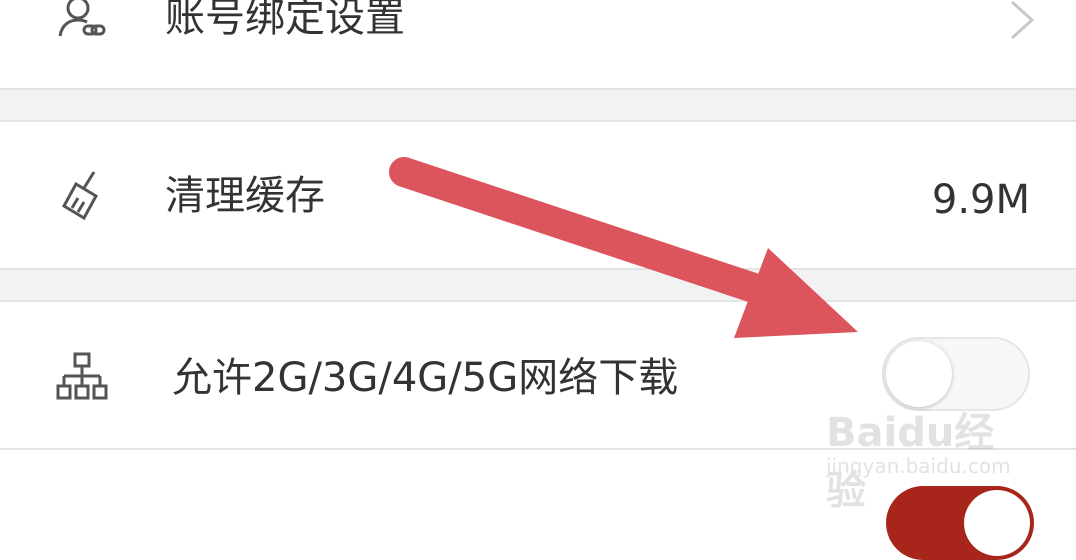 This screenshot has height=560, width=1076. What do you see at coordinates (80, 196) in the screenshot?
I see `broom-icon` at bounding box center [80, 196].